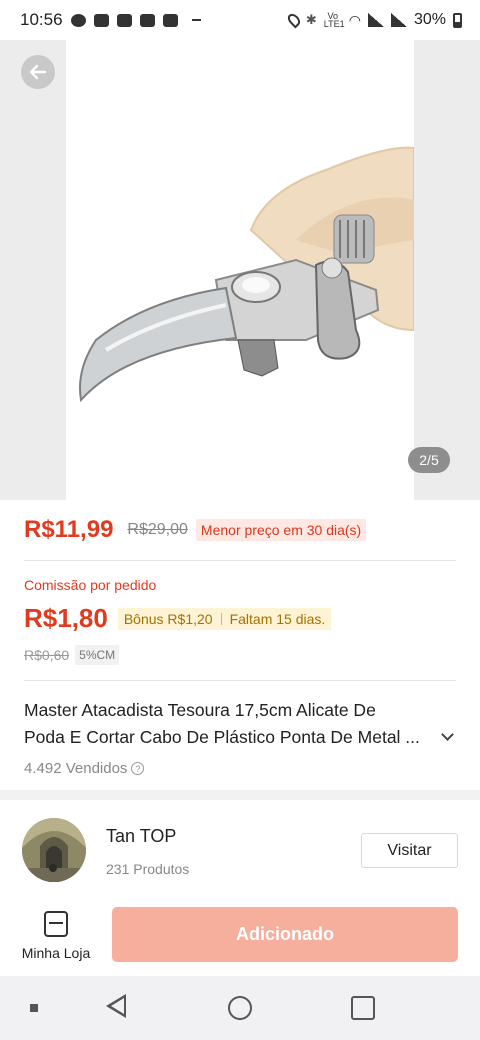 Image resolution: width=480 pixels, height=1040 pixels. Describe the element at coordinates (147, 20) in the screenshot. I see `youtube-notification-icon` at that location.